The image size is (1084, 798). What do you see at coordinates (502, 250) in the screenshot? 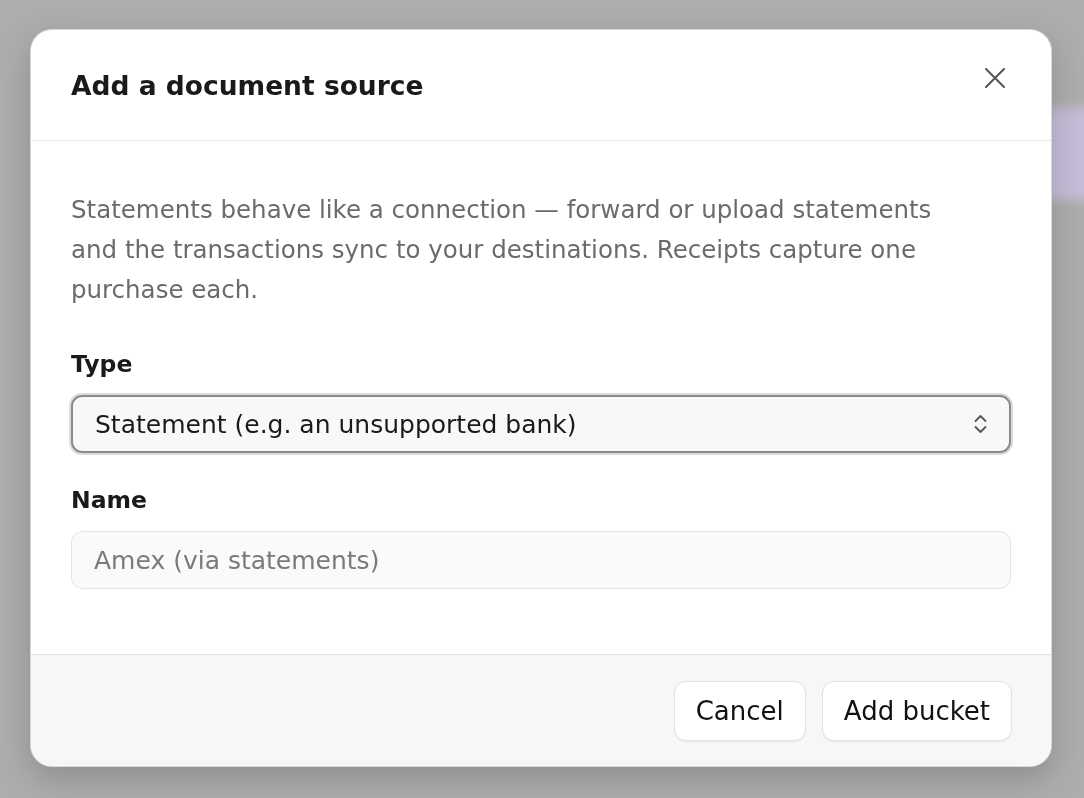
I see `dialog-description: Statements behave like a connection — forward or upload statements and the transactions sync to your destinations. Receipts capture one purchase each.` at bounding box center [502, 250].